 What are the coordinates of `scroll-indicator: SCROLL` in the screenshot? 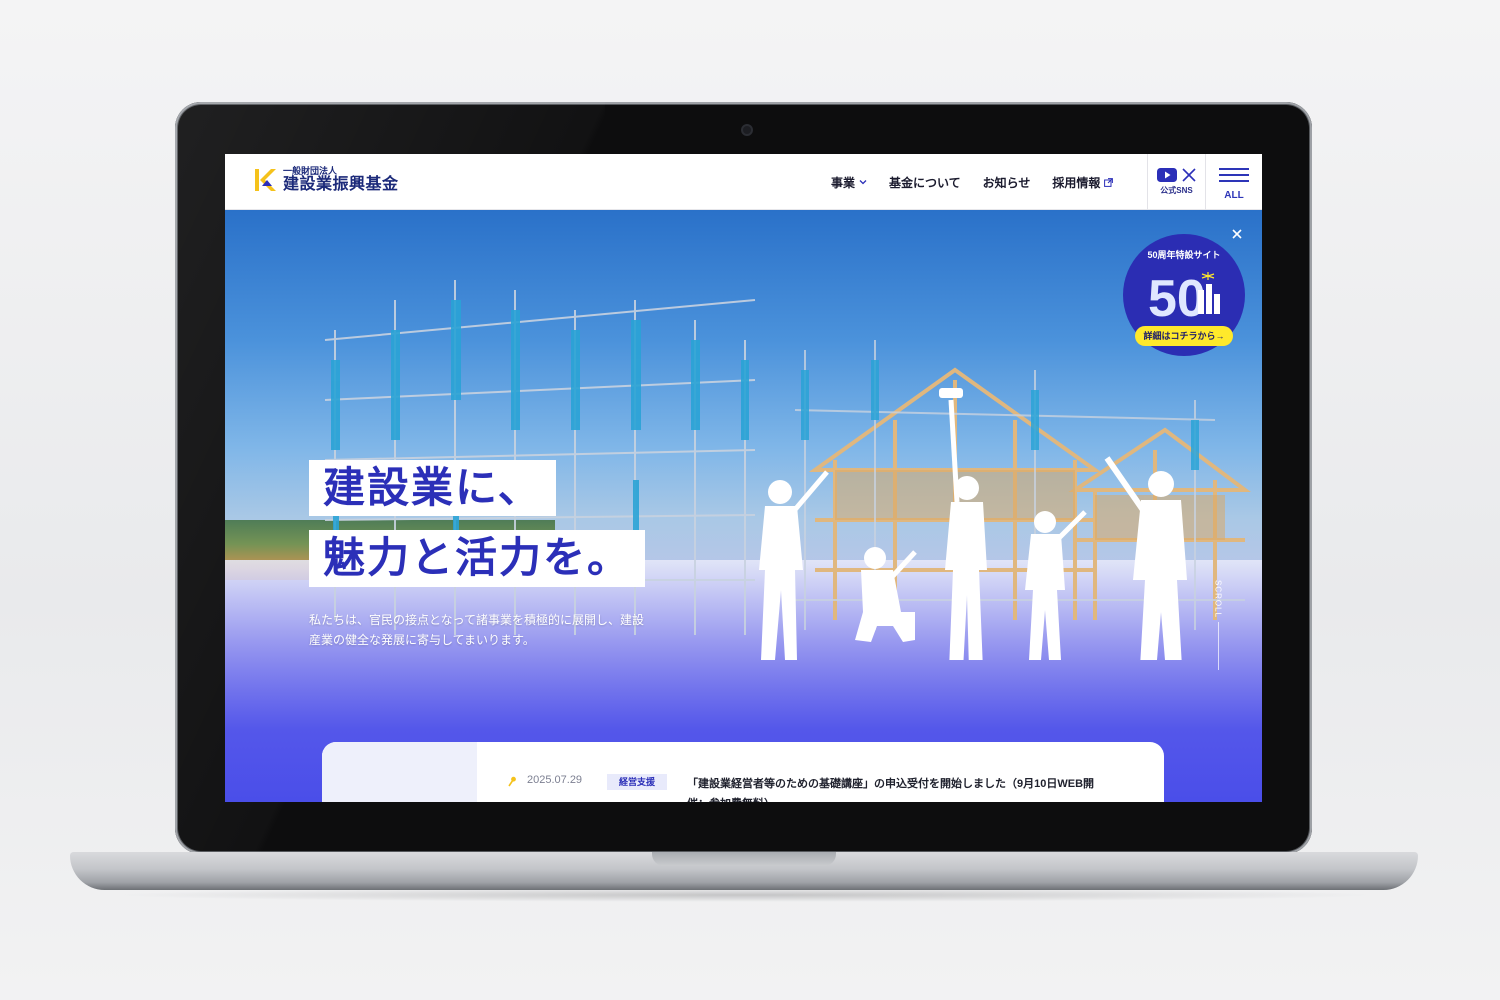 It's located at (1218, 625).